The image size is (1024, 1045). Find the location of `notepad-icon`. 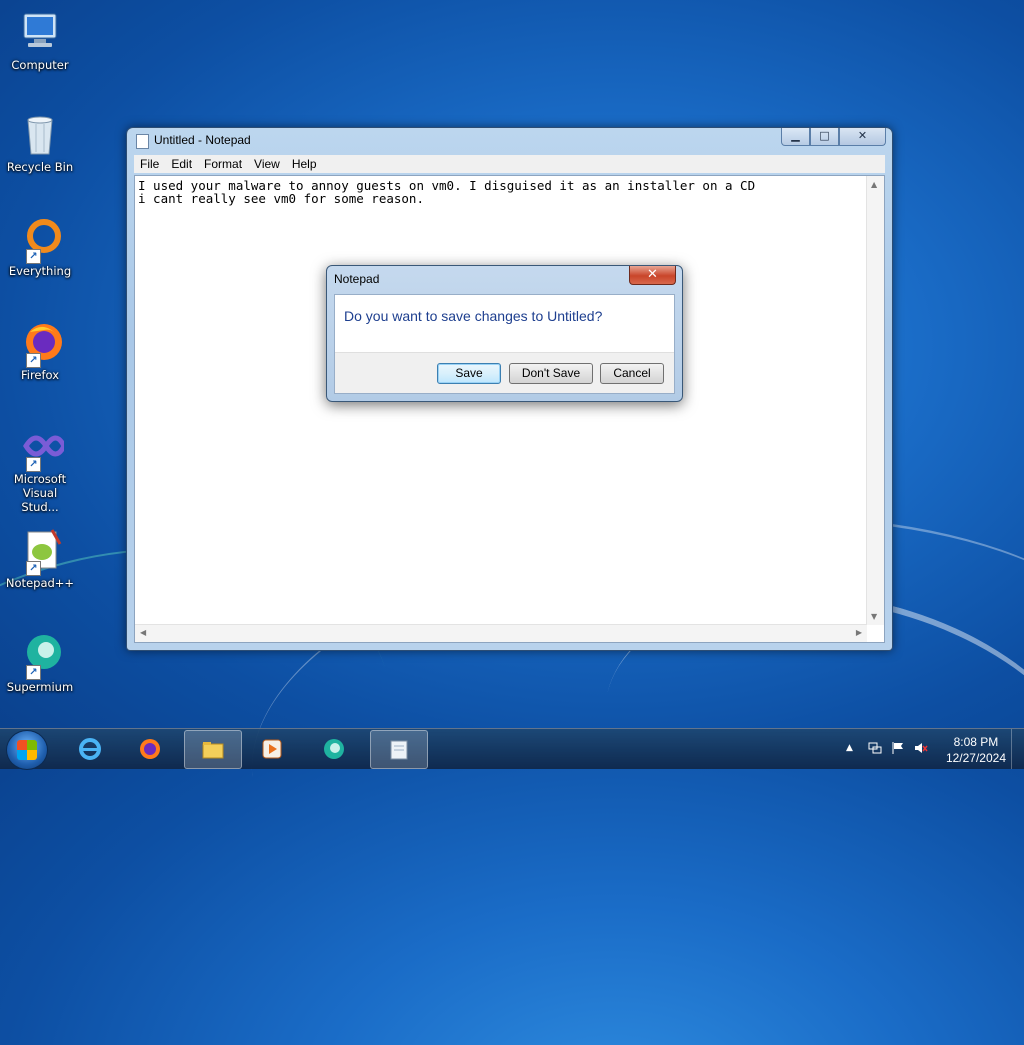

notepad-icon is located at coordinates (399, 750).